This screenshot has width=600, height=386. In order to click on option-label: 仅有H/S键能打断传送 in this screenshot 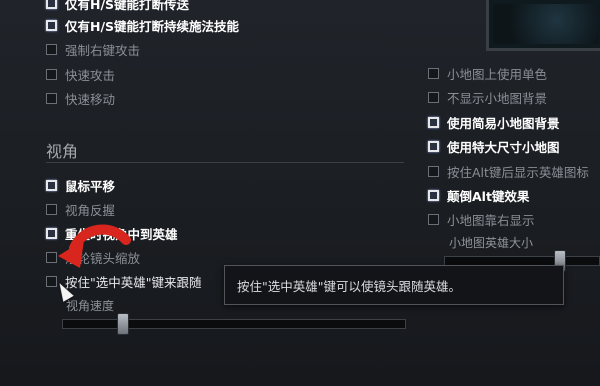, I will do `click(127, 6)`.